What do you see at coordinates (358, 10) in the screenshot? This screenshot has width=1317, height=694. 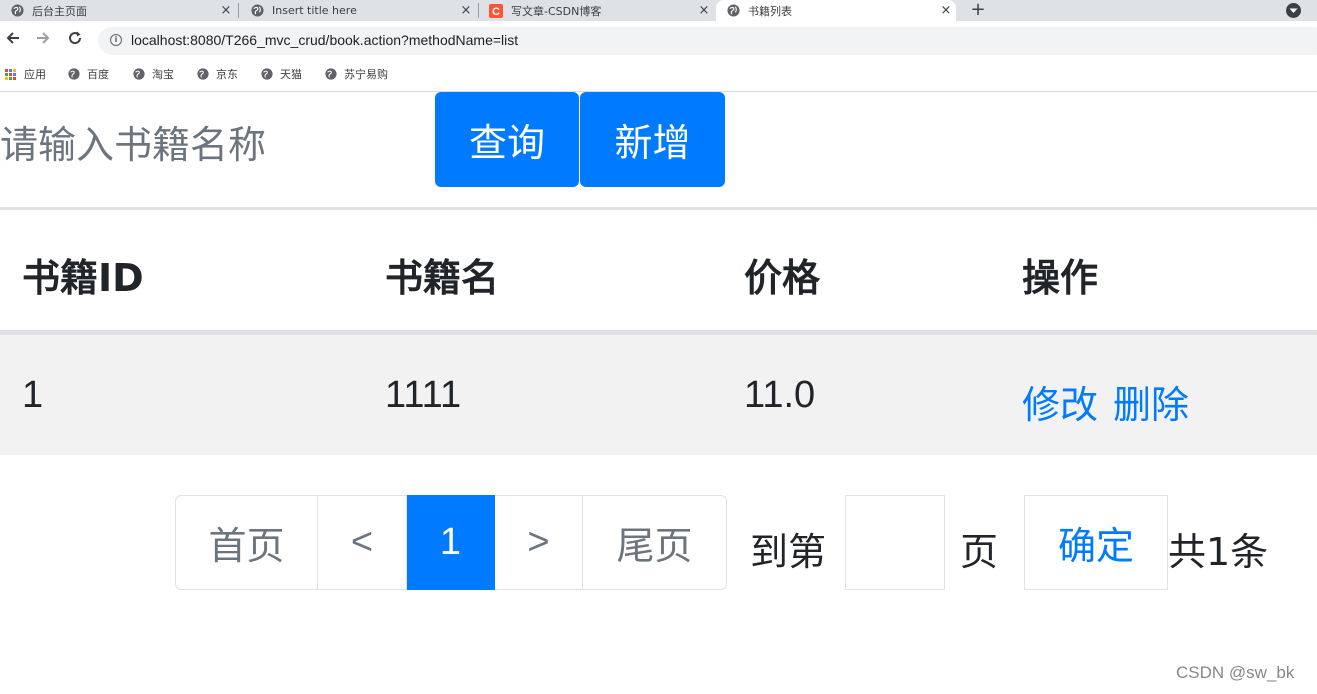 I see `browser-tab: Insert title here ×` at bounding box center [358, 10].